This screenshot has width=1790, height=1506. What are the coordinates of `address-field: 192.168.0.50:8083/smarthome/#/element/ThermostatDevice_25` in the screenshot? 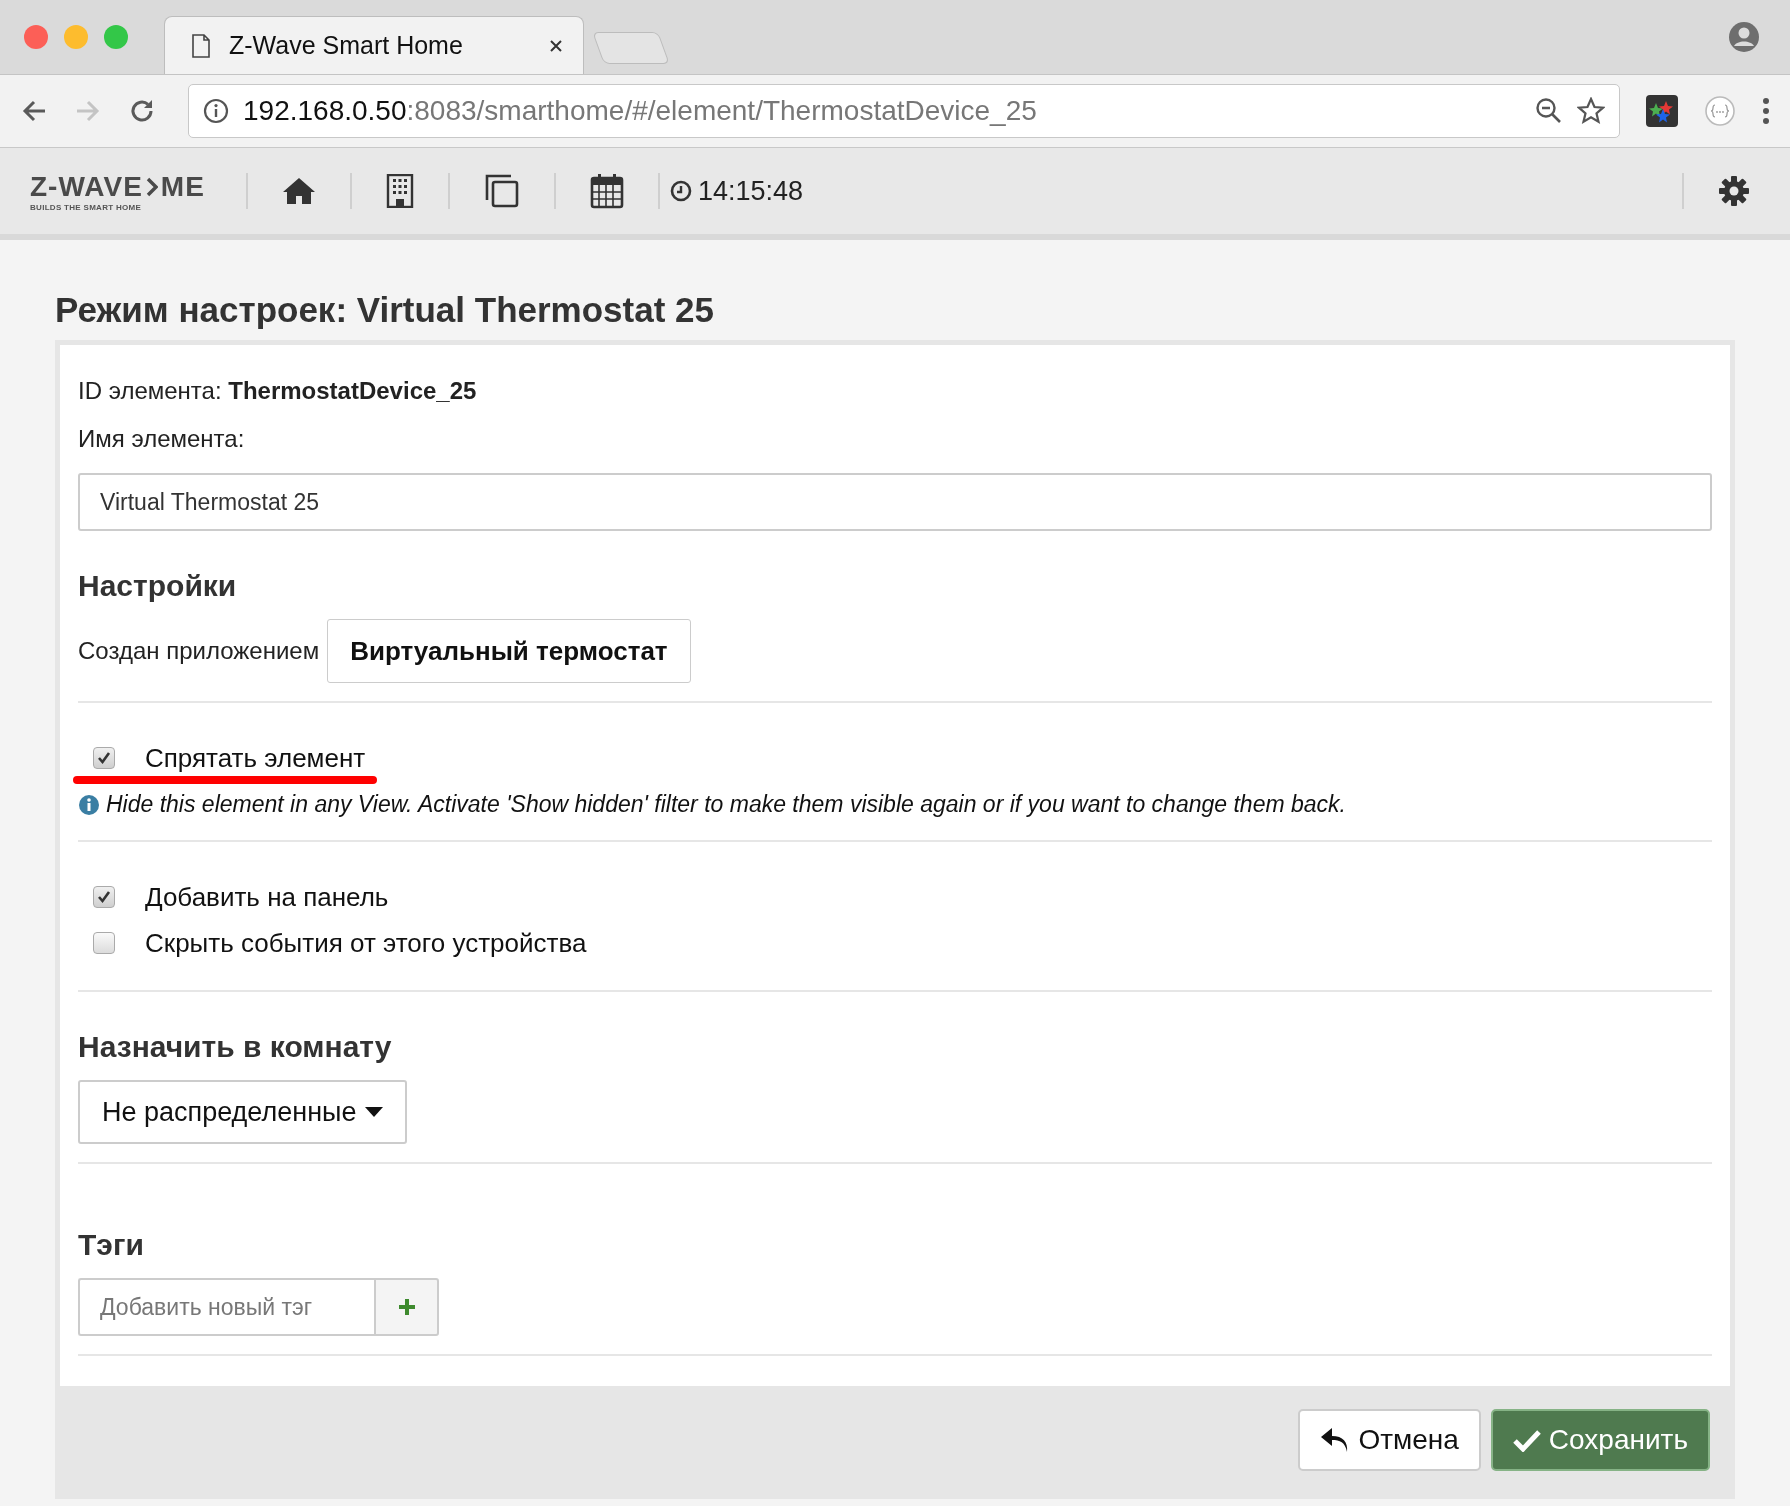 It's located at (904, 111).